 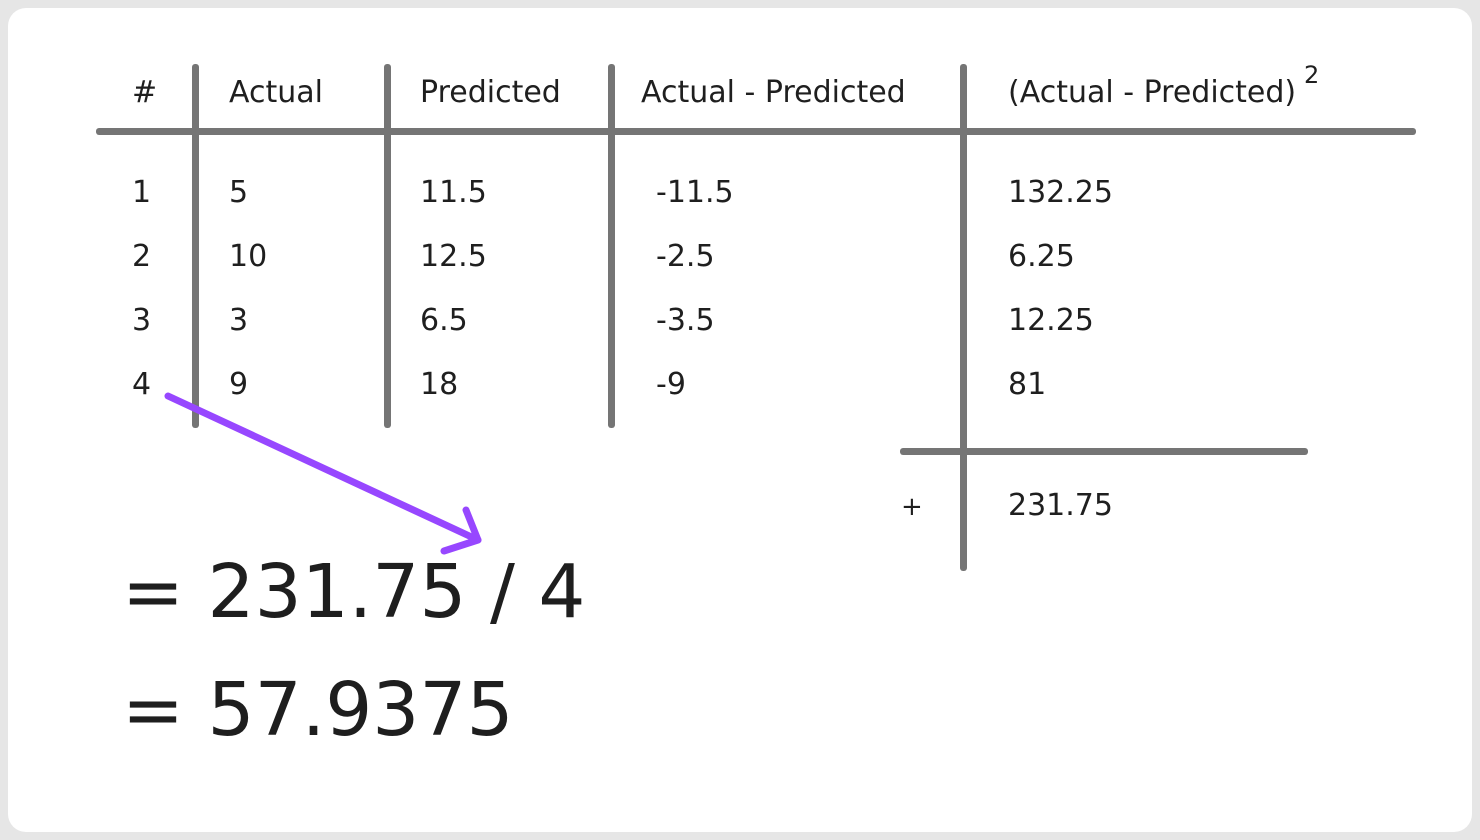 What do you see at coordinates (439, 384) in the screenshot?
I see `row-4-predicted: 18` at bounding box center [439, 384].